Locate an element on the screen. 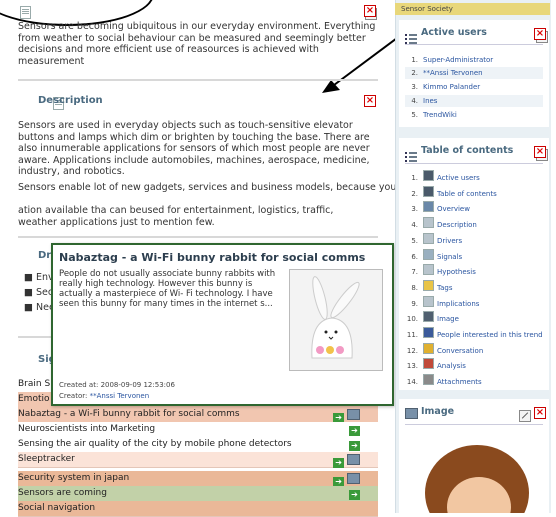 The width and height of the screenshot is (556, 517). toc-item: 10. Image is located at coordinates (432, 317).